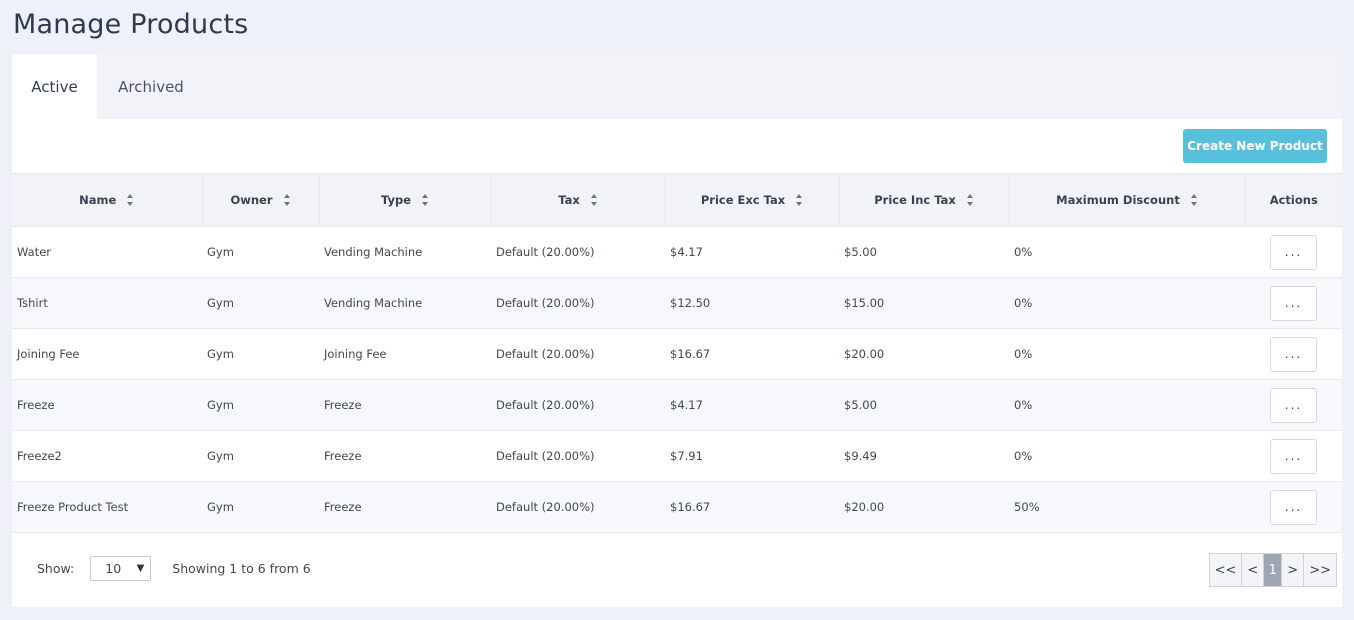 The image size is (1354, 620). What do you see at coordinates (241, 568) in the screenshot?
I see `showing-count-text: Showing 1 to 6 from 6` at bounding box center [241, 568].